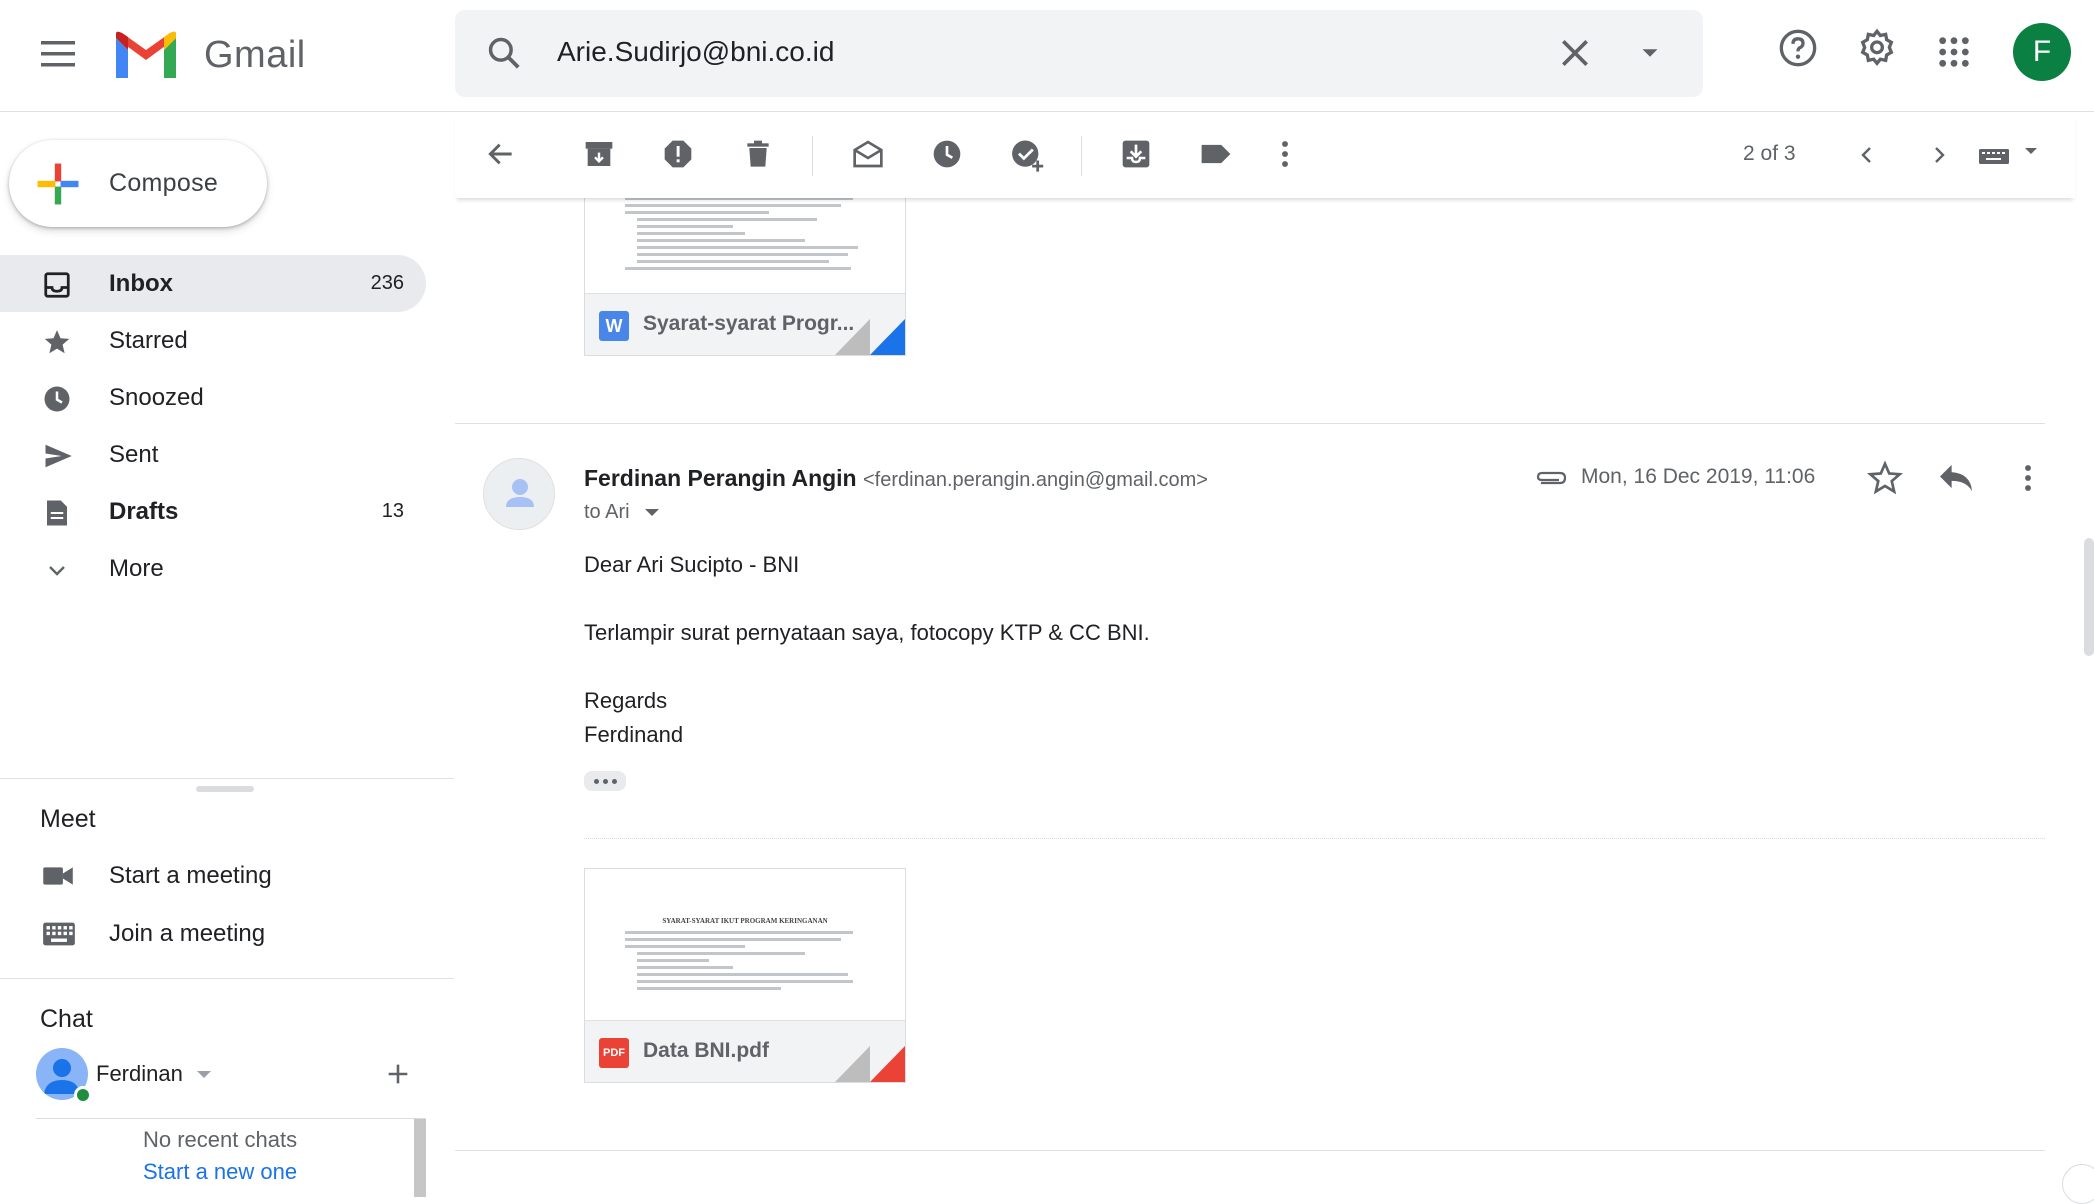 The width and height of the screenshot is (2094, 1204). Describe the element at coordinates (947, 154) in the screenshot. I see `snooze-clock-icon` at that location.